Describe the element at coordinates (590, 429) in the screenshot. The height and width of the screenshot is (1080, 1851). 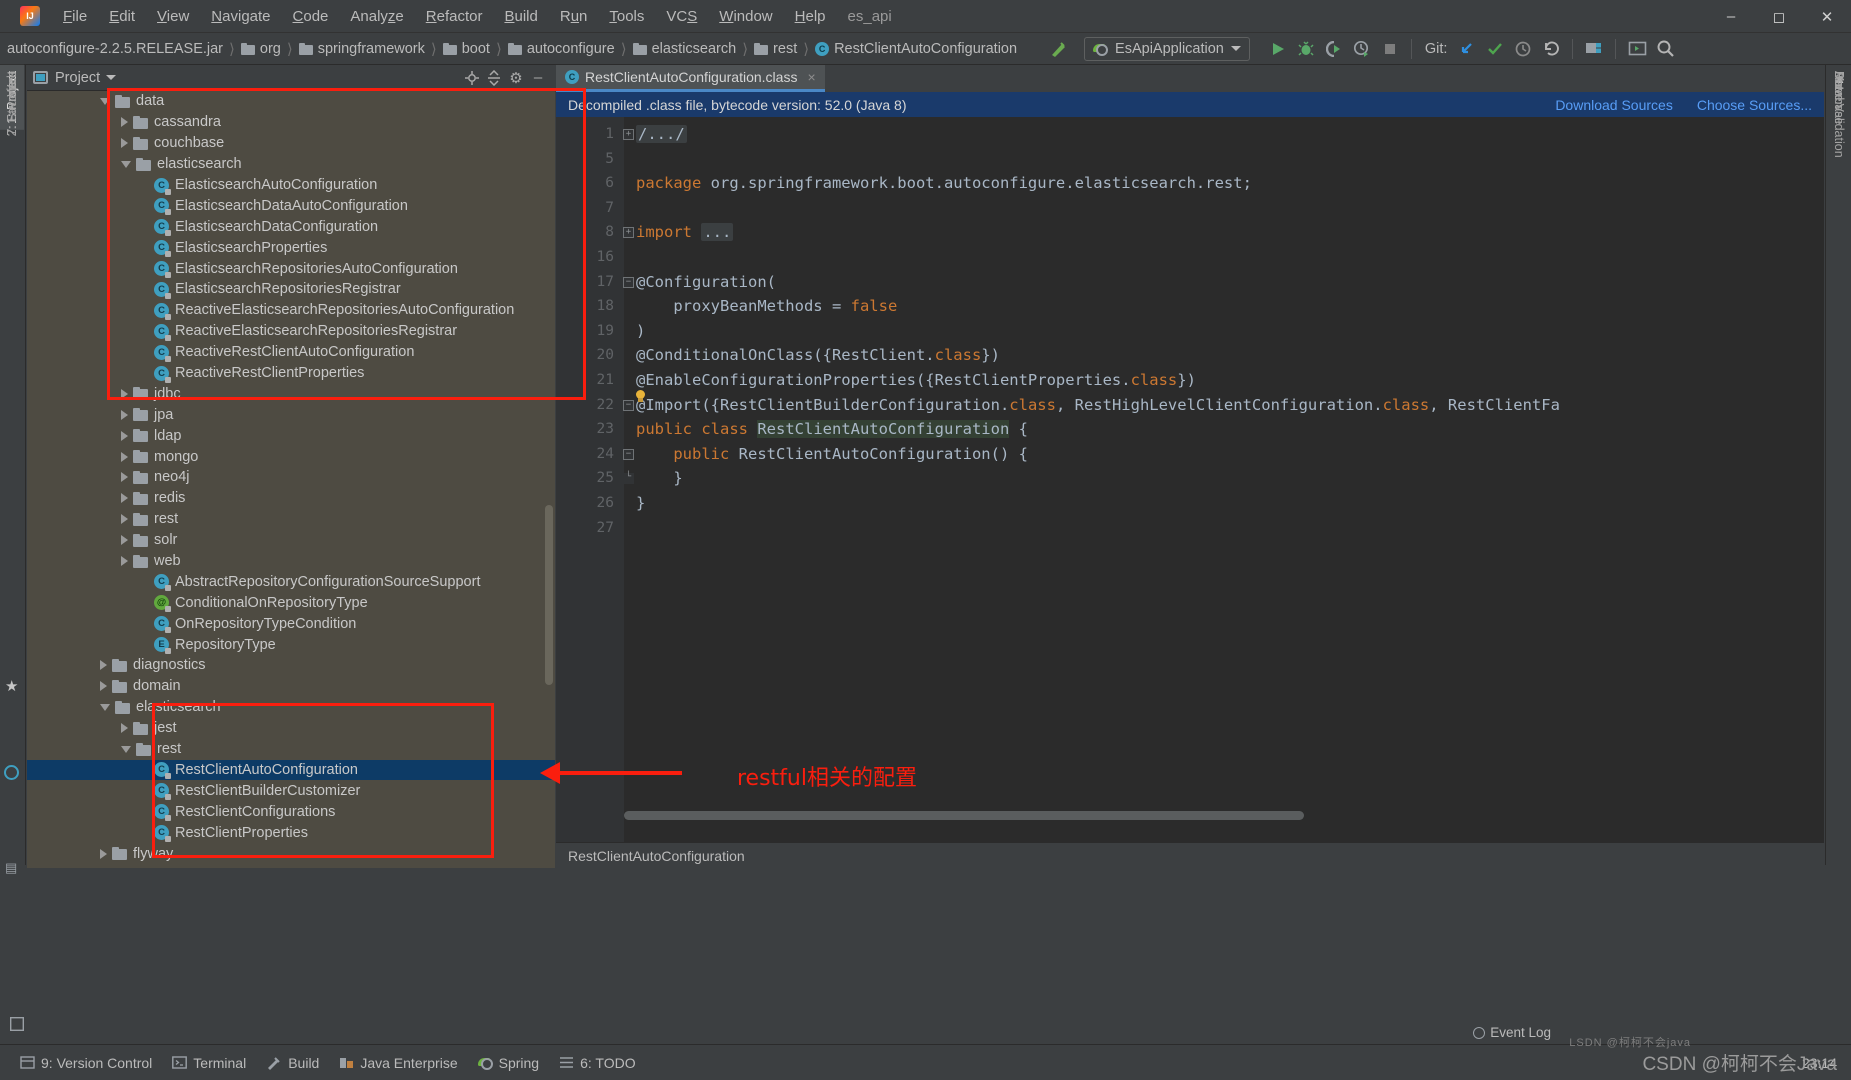
I see `line-number: 23` at that location.